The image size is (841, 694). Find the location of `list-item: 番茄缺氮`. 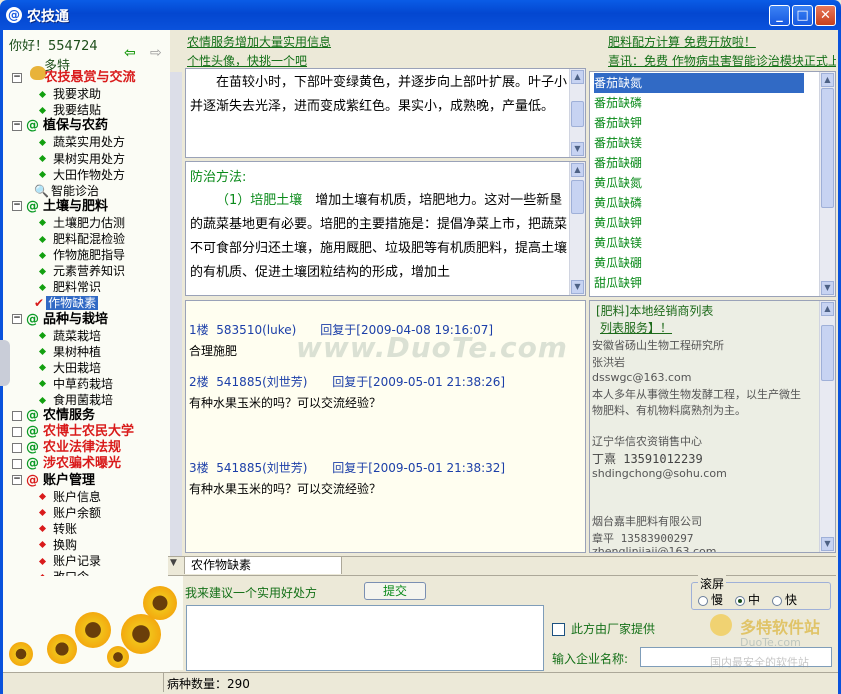

list-item: 番茄缺氮 is located at coordinates (699, 83).